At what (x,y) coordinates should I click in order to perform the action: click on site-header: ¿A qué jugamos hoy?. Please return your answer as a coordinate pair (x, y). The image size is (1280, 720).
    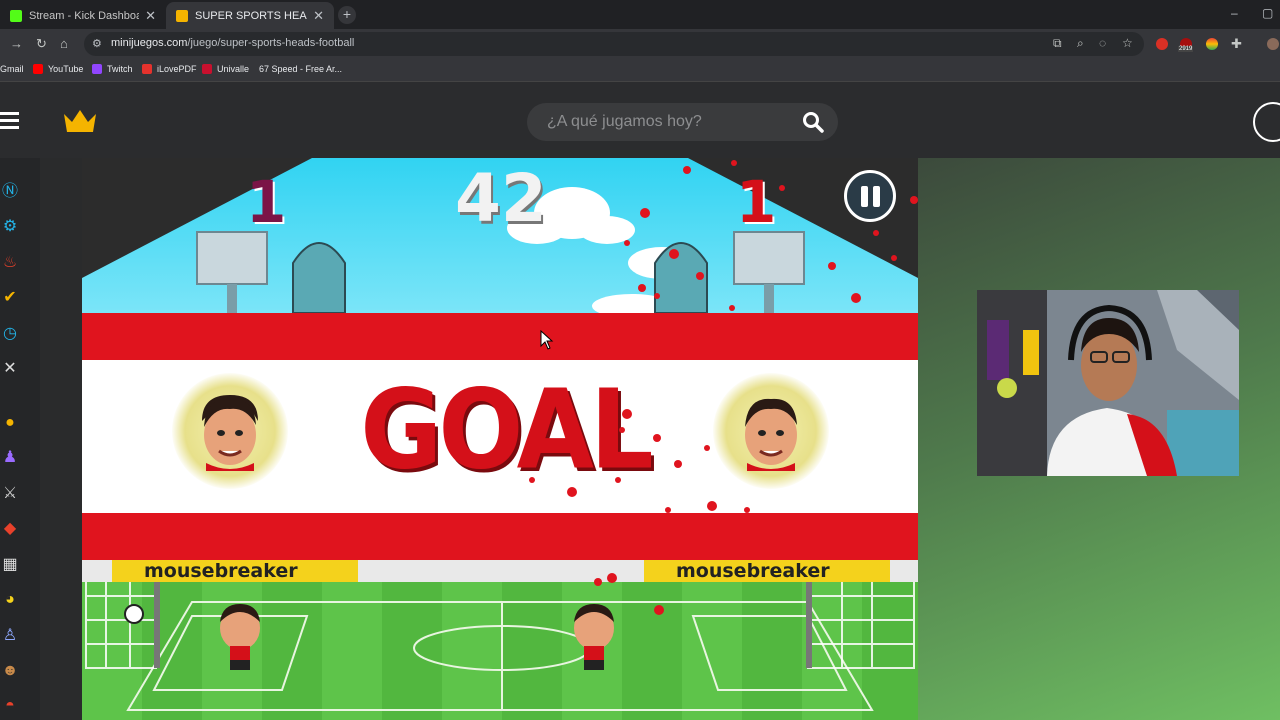
    Looking at the image, I should click on (640, 119).